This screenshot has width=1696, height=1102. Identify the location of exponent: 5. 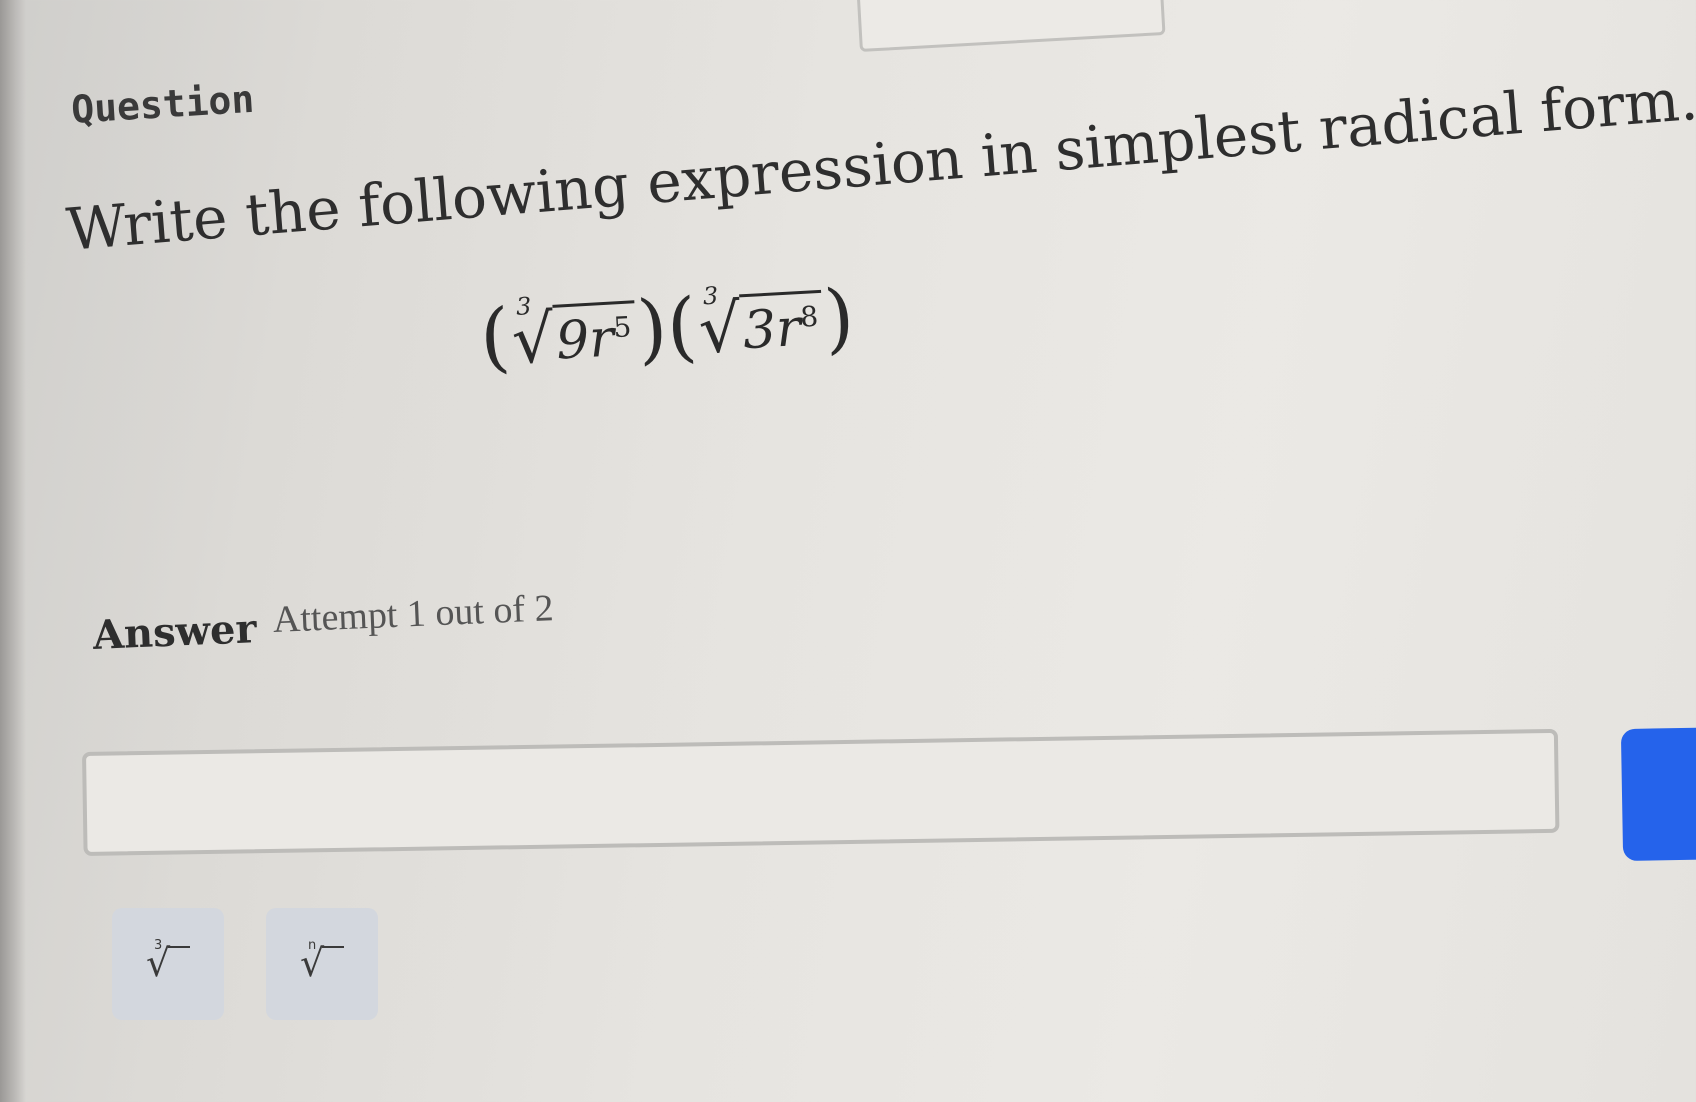
(622, 326).